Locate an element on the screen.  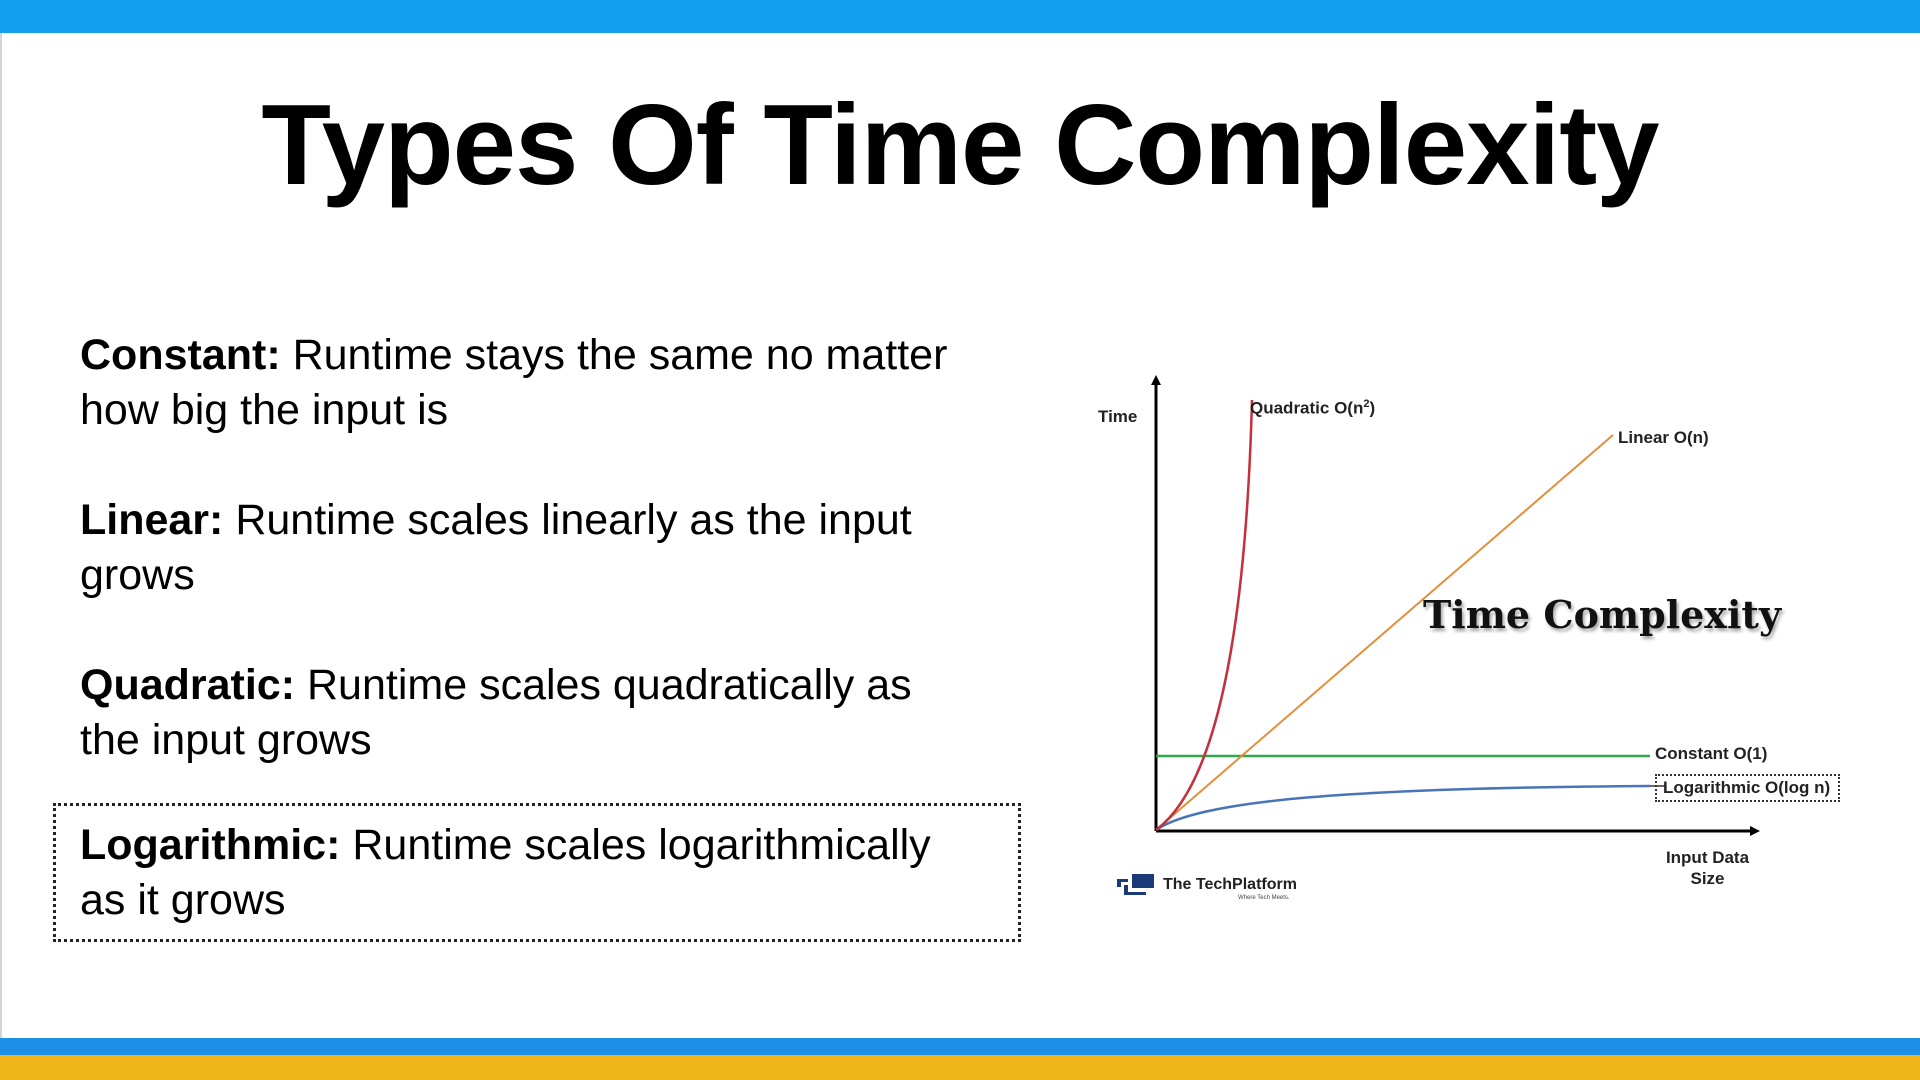
techplatform-logo-icon is located at coordinates (1135, 884).